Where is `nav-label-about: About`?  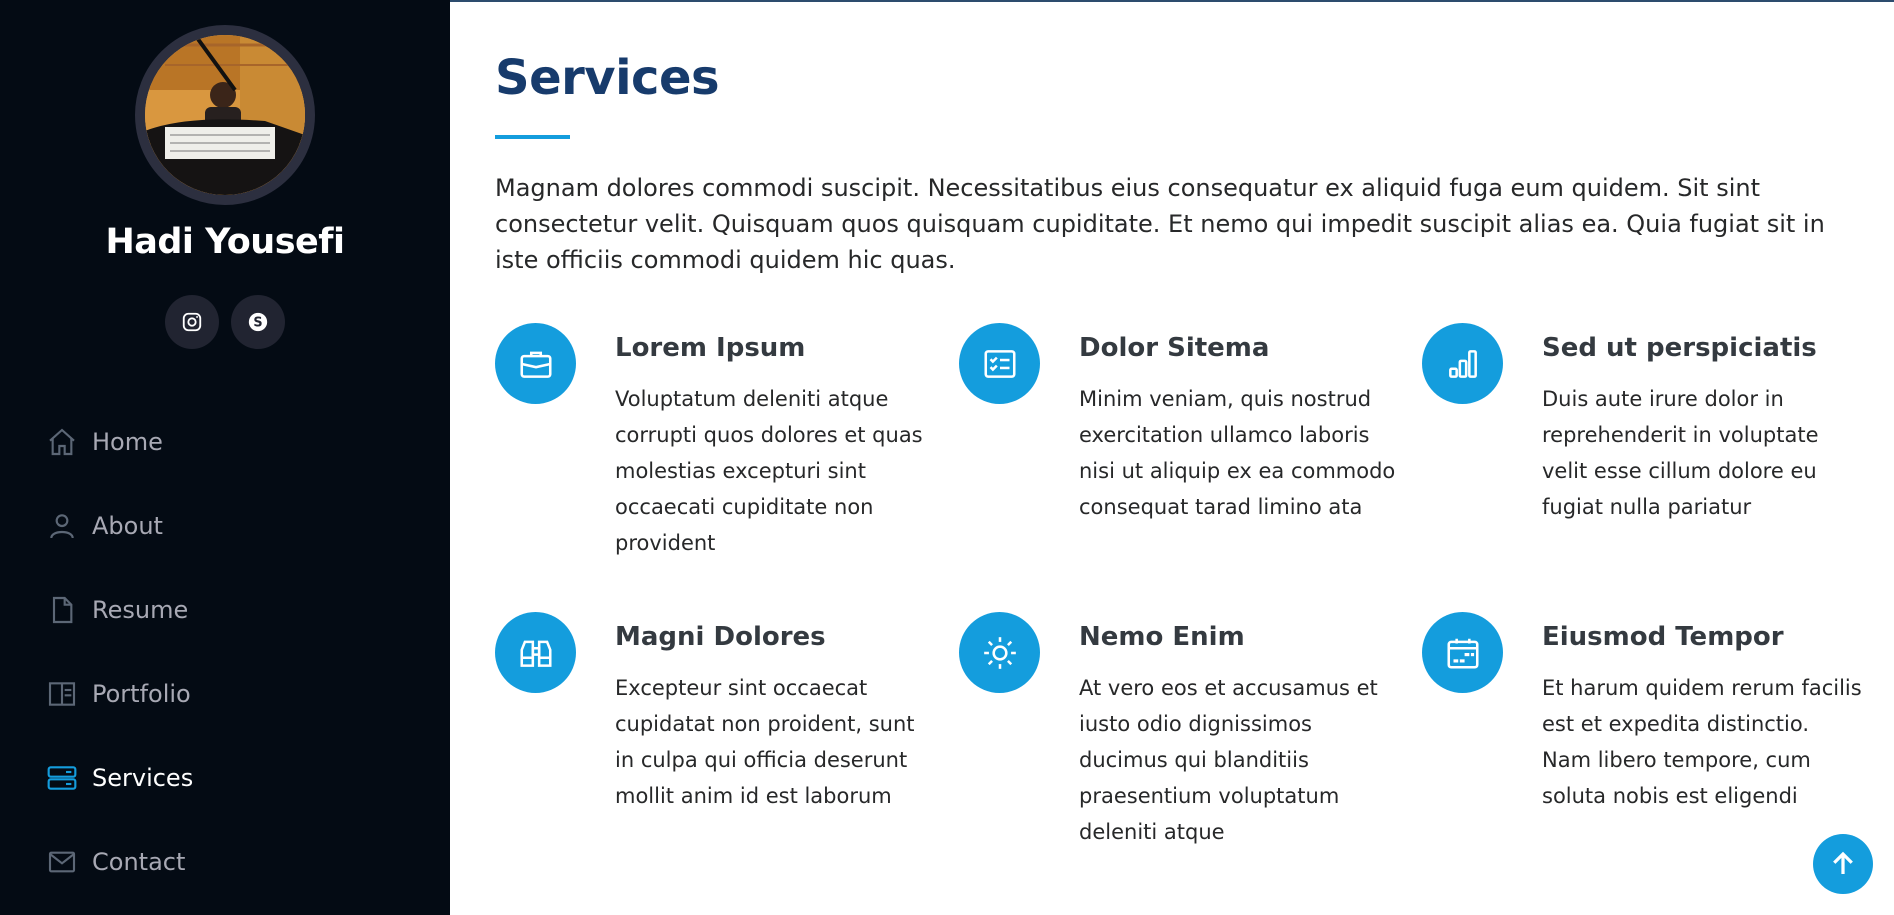
nav-label-about: About is located at coordinates (127, 526).